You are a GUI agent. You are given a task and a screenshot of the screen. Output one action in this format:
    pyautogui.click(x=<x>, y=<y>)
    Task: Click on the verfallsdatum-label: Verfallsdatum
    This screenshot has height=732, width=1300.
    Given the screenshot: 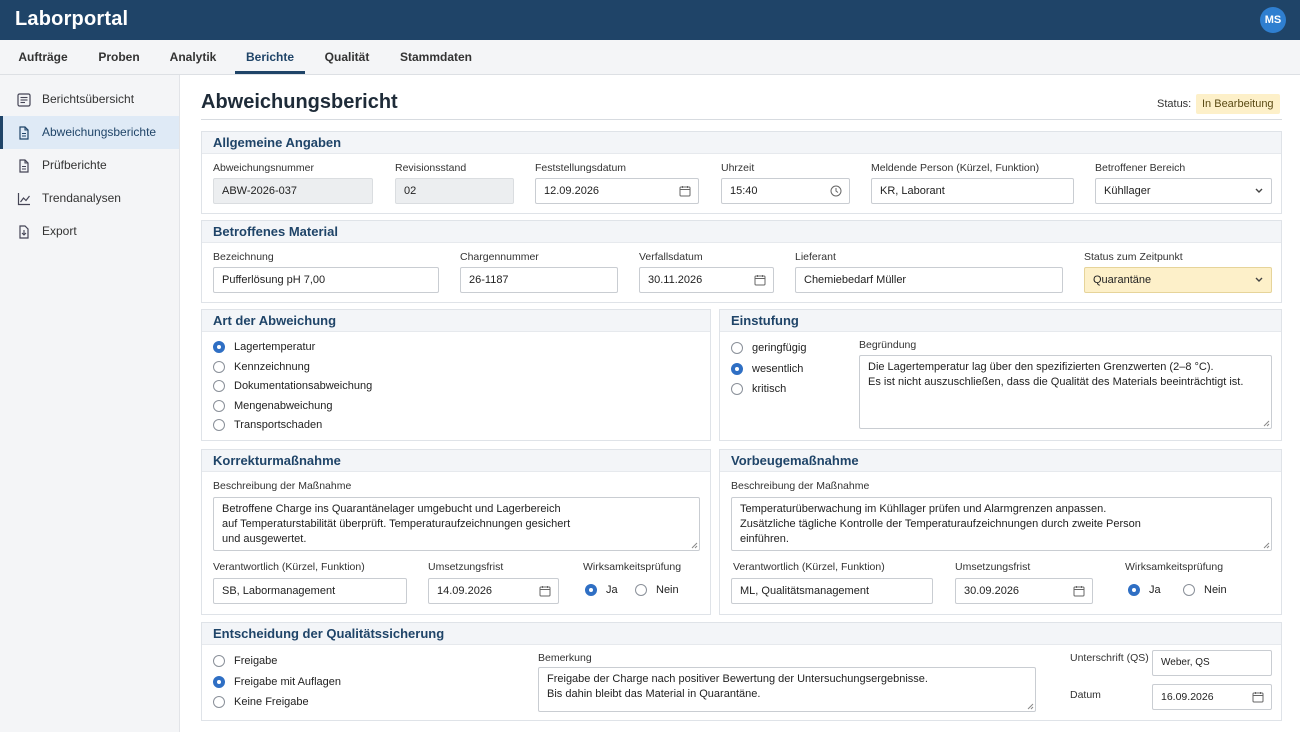 What is the action you would take?
    pyautogui.click(x=671, y=257)
    